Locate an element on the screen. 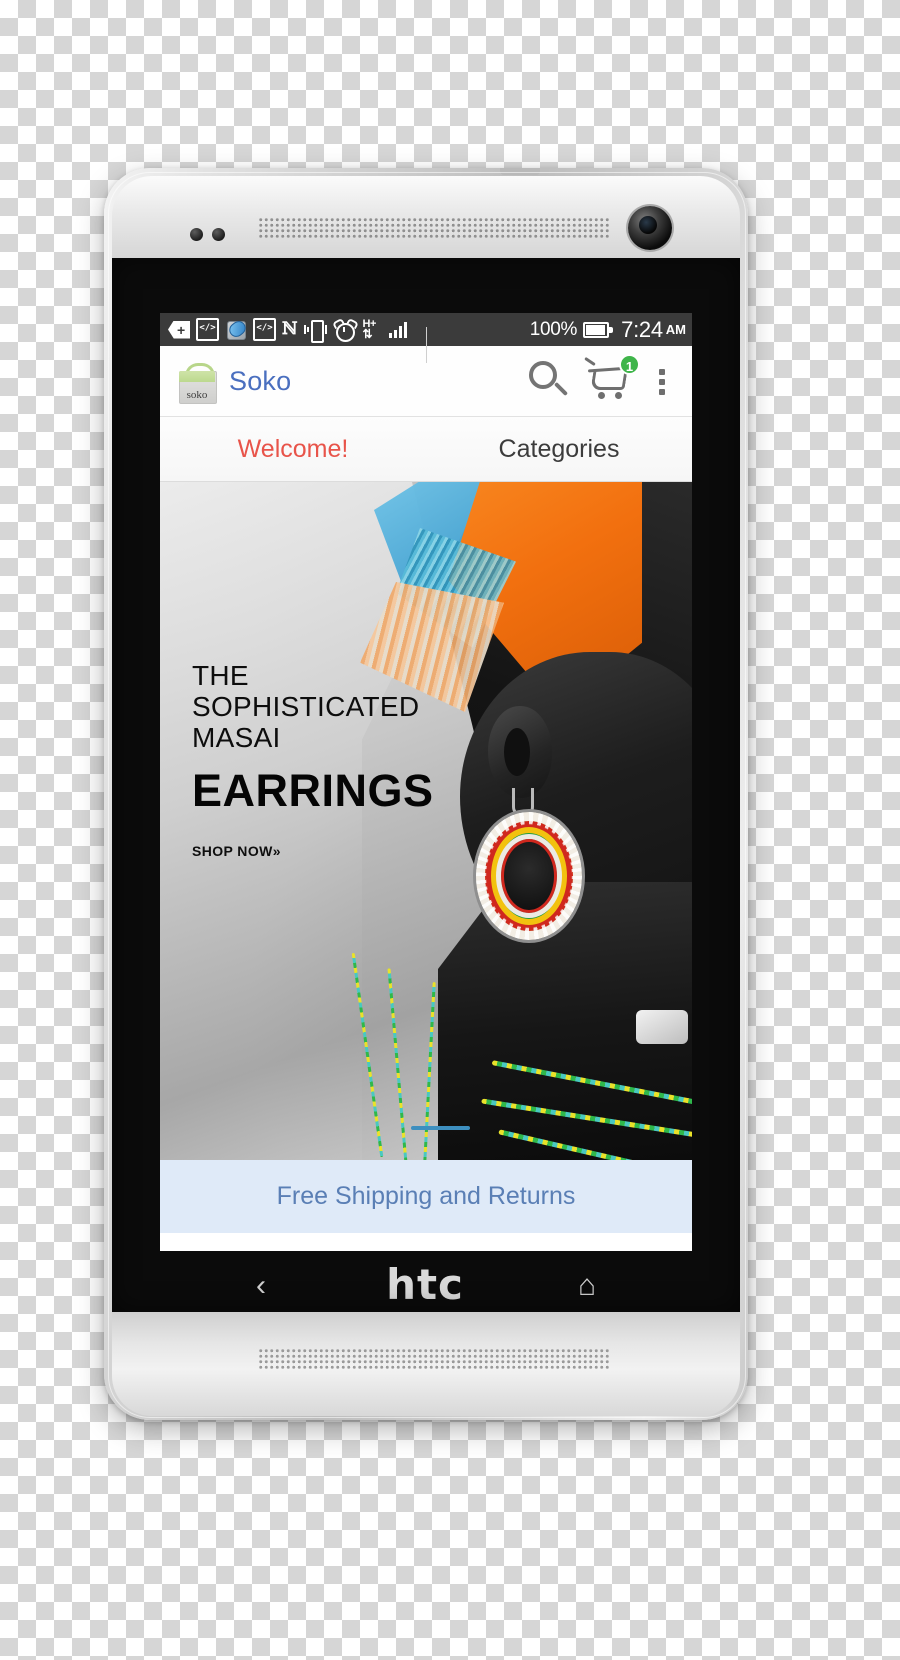 This screenshot has height=1660, width=900. app-title: Soko is located at coordinates (260, 380).